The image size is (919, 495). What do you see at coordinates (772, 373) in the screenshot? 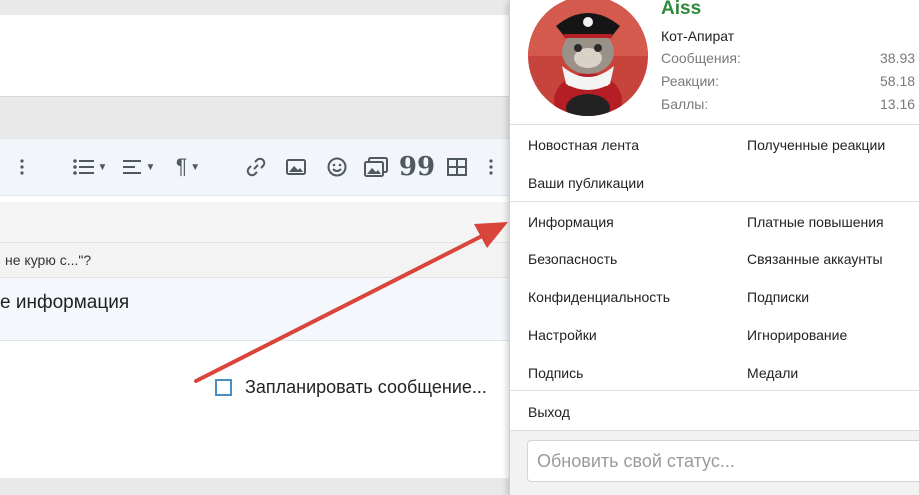
I see `menu-link-medals: Медали` at bounding box center [772, 373].